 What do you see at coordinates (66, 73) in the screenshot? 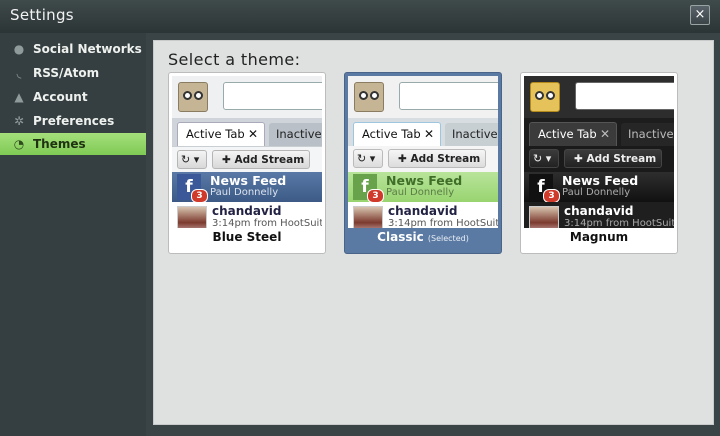
I see `sidebar-item-label: RSS/Atom` at bounding box center [66, 73].